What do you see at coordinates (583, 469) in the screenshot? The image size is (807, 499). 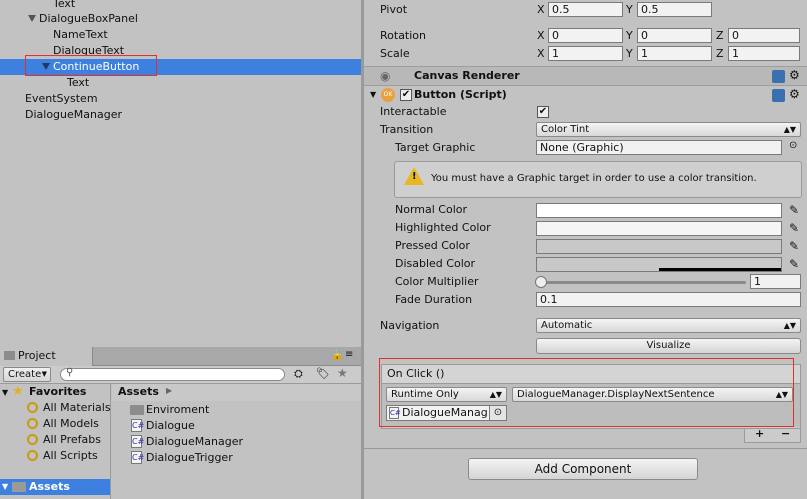 I see `add-component-button: Add Component` at bounding box center [583, 469].